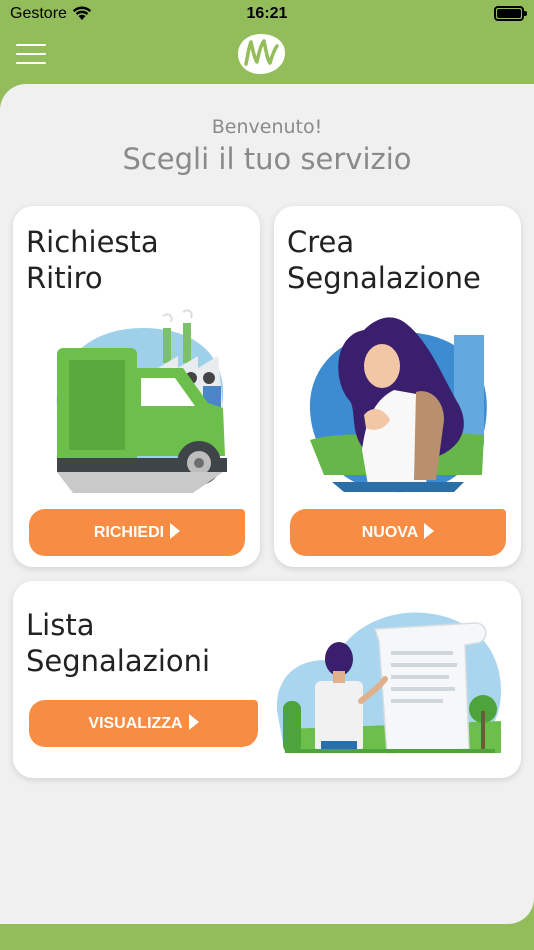  Describe the element at coordinates (141, 401) in the screenshot. I see `garbage-truck-illustration` at that location.